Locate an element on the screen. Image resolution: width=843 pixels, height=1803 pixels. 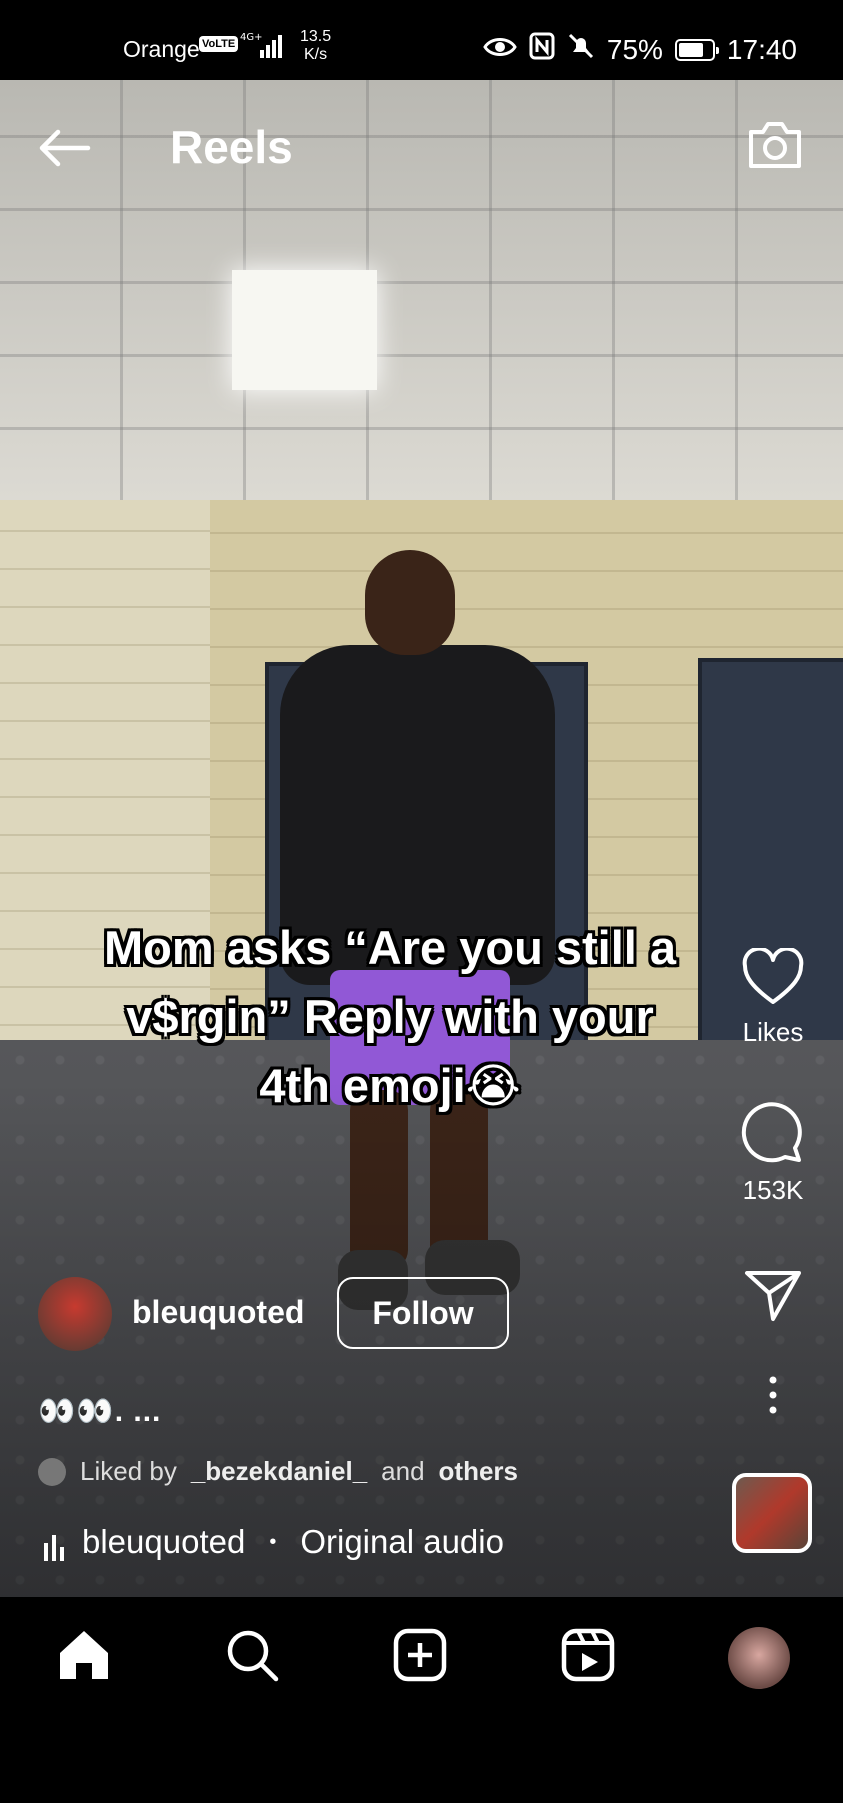
liked-by-avatar is located at coordinates (52, 1471).